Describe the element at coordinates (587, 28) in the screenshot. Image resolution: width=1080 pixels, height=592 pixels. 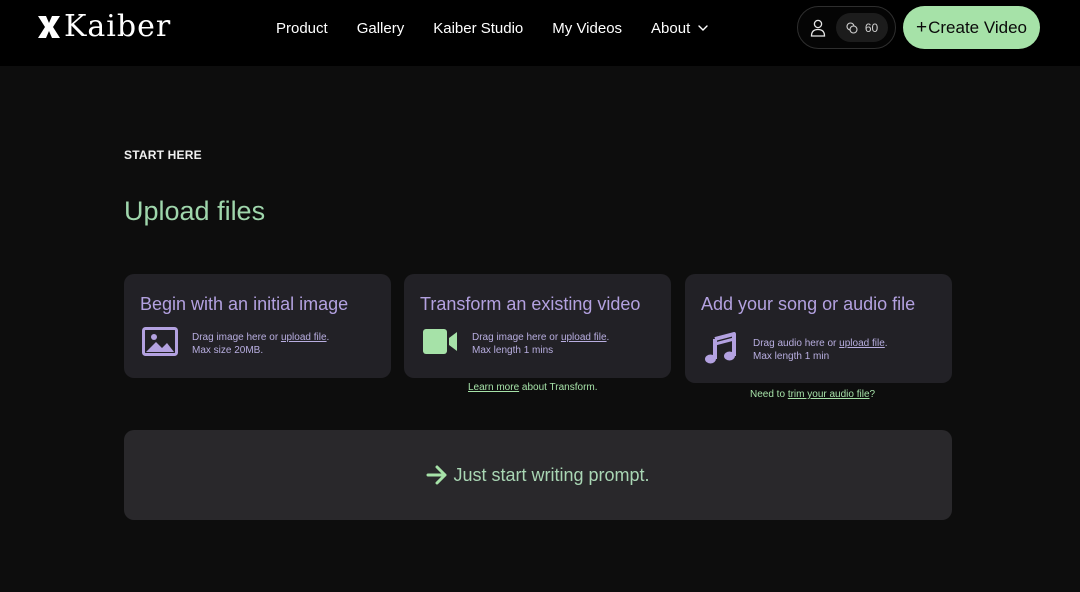
I see `nav-my-videos: My Videos` at that location.